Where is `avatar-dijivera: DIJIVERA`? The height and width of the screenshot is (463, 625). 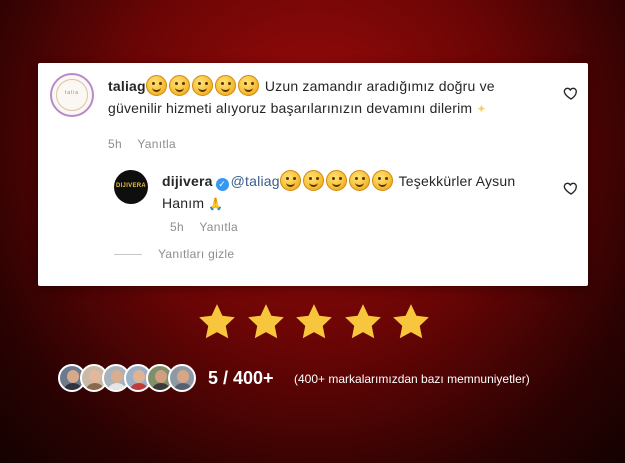 avatar-dijivera: DIJIVERA is located at coordinates (131, 187).